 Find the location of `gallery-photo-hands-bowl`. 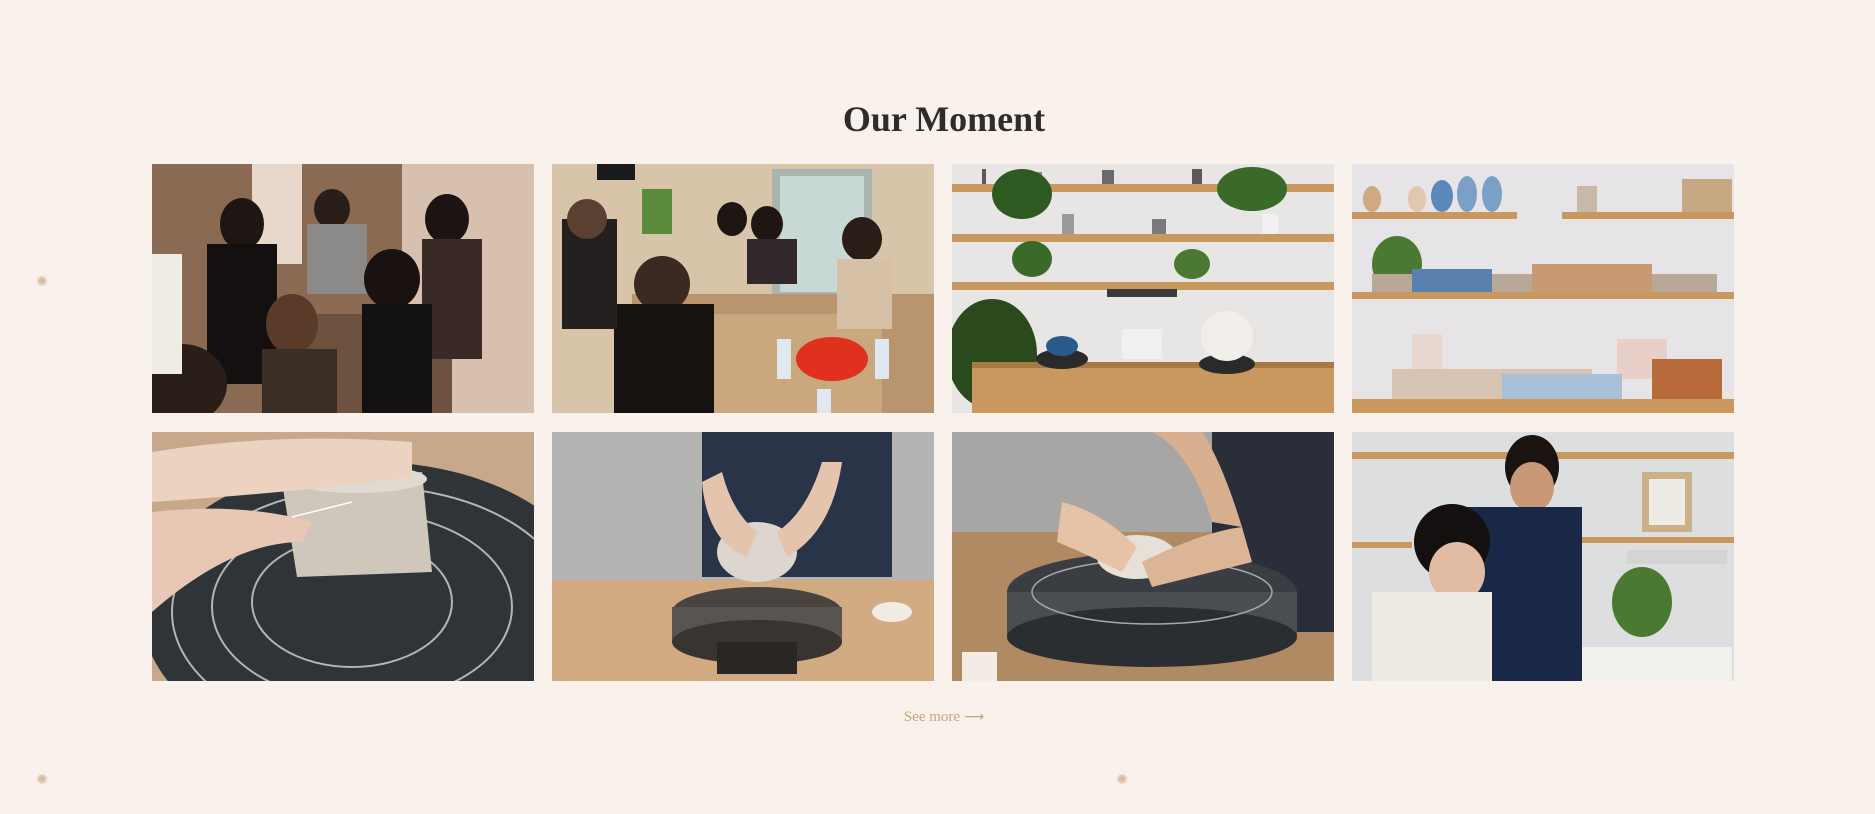

gallery-photo-hands-bowl is located at coordinates (743, 556).